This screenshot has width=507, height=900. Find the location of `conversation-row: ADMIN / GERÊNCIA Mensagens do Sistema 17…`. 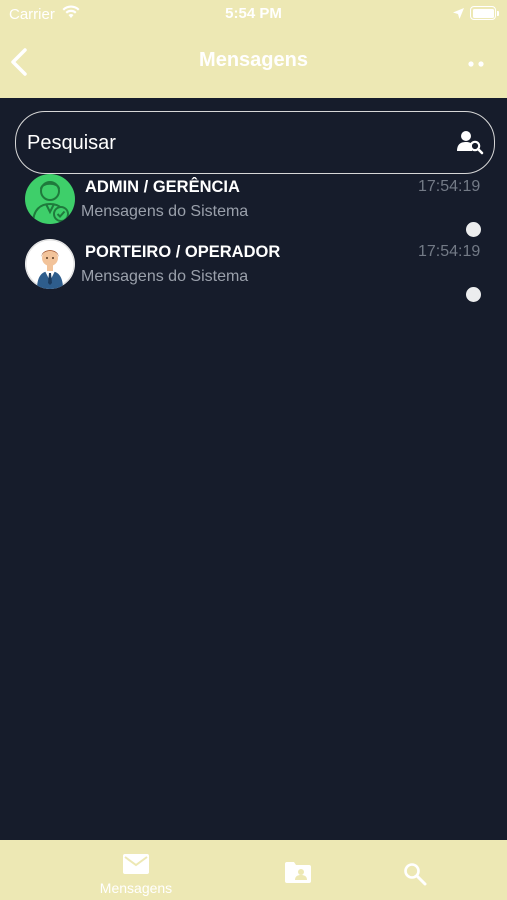

conversation-row: ADMIN / GERÊNCIA Mensagens do Sistema 17… is located at coordinates (253, 205).